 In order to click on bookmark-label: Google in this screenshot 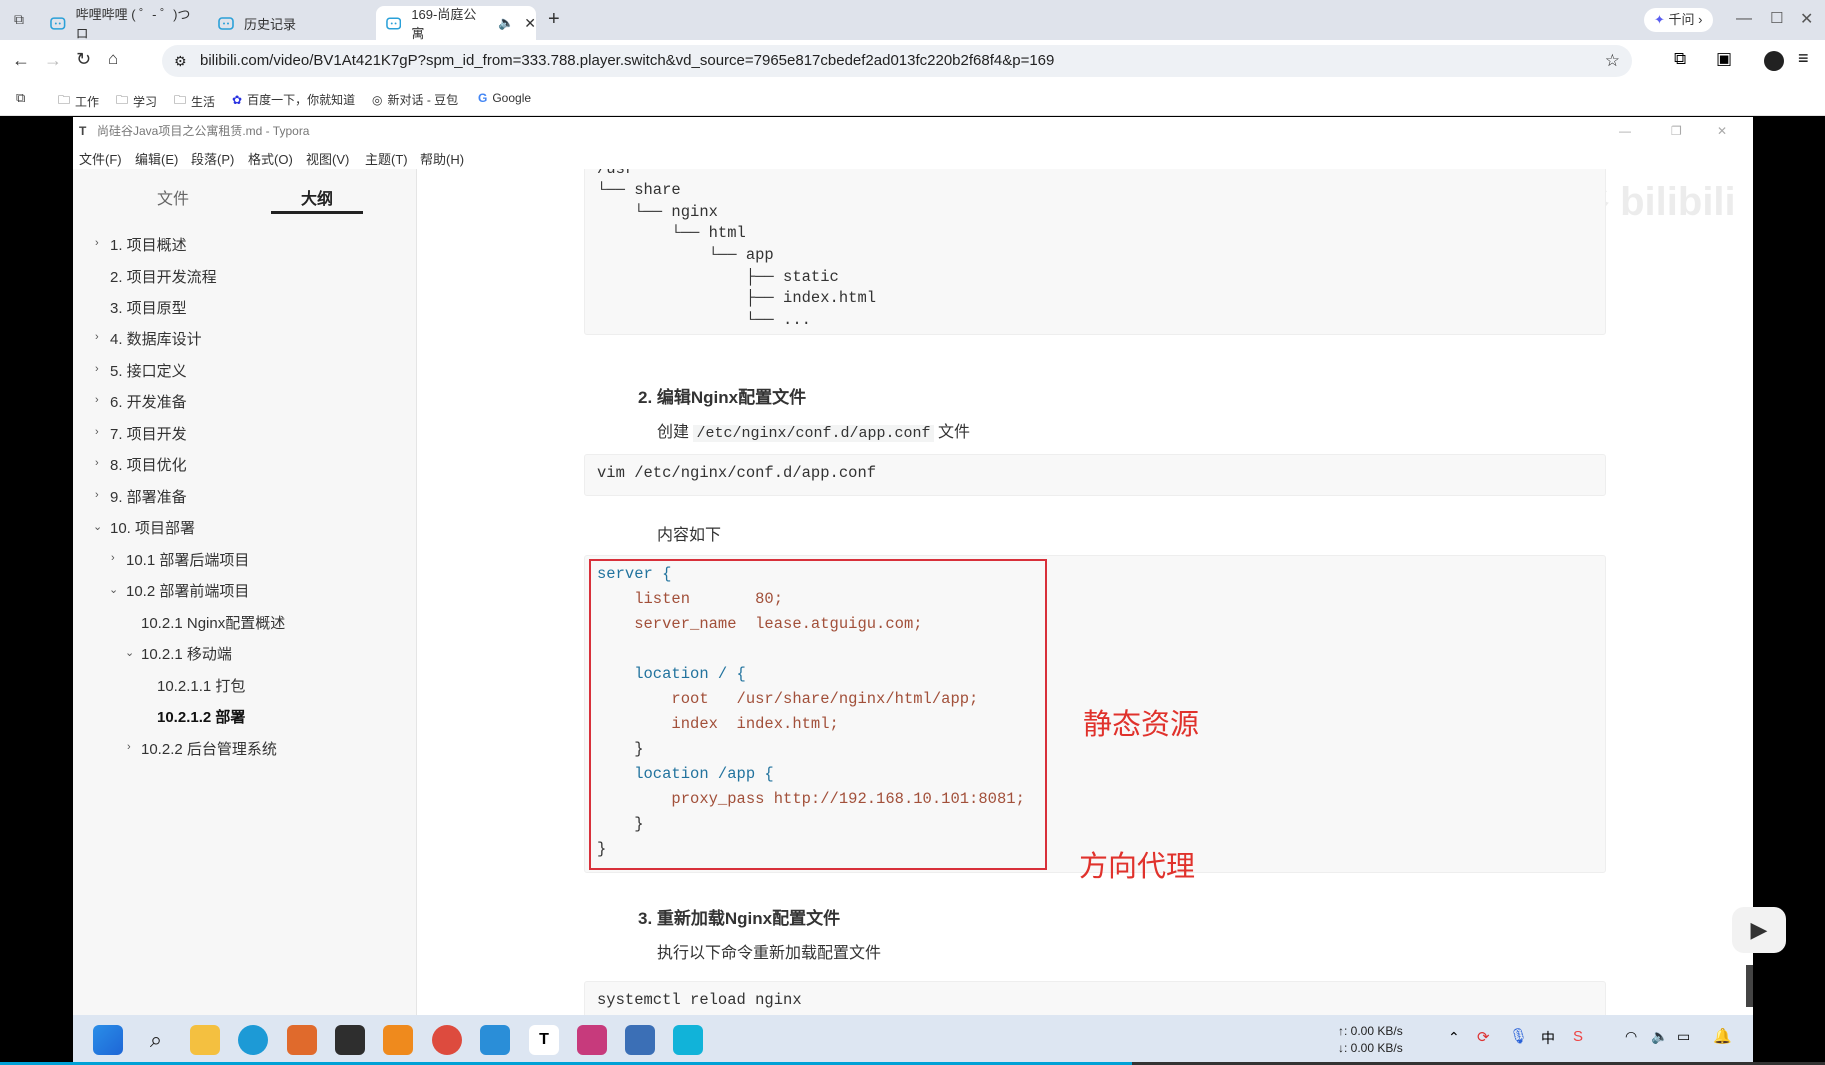, I will do `click(512, 98)`.